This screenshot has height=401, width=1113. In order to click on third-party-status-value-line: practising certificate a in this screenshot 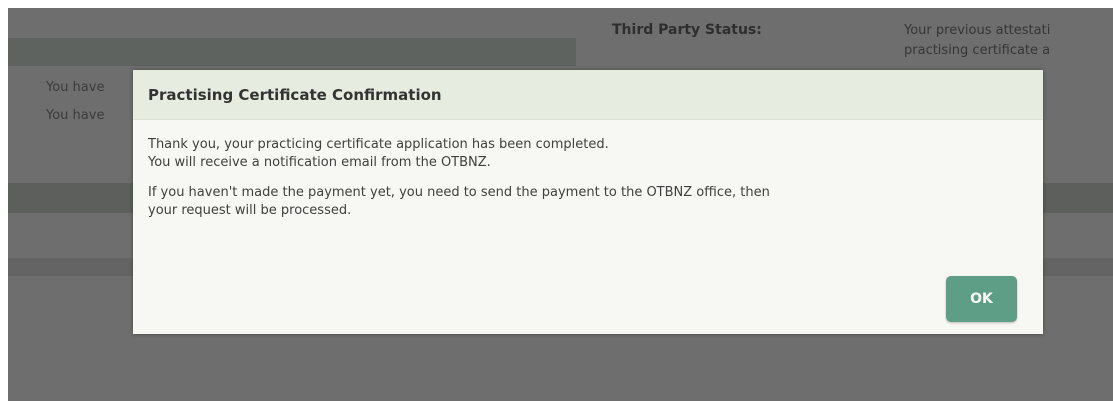, I will do `click(977, 50)`.